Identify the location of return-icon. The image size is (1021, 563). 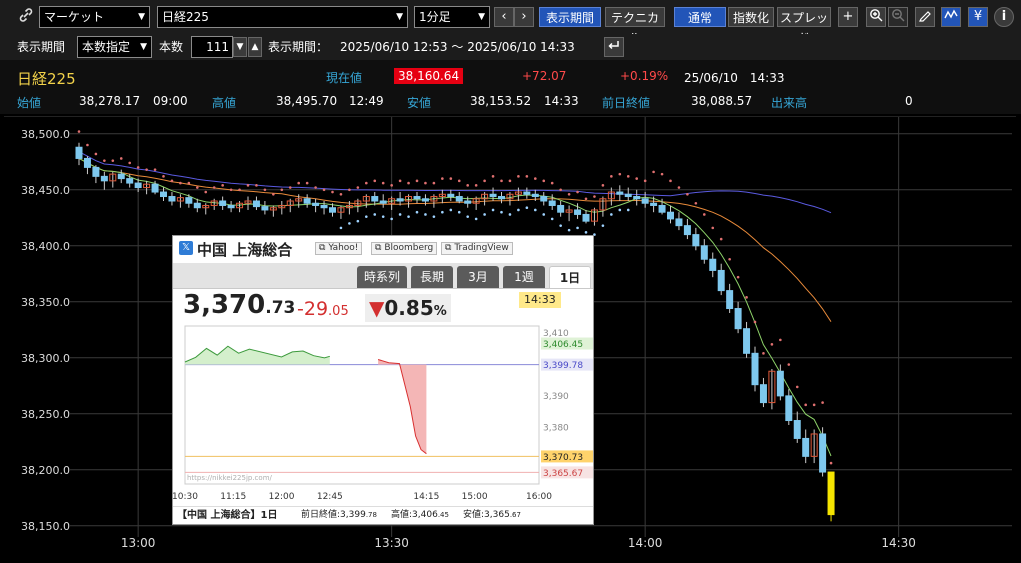
(614, 47).